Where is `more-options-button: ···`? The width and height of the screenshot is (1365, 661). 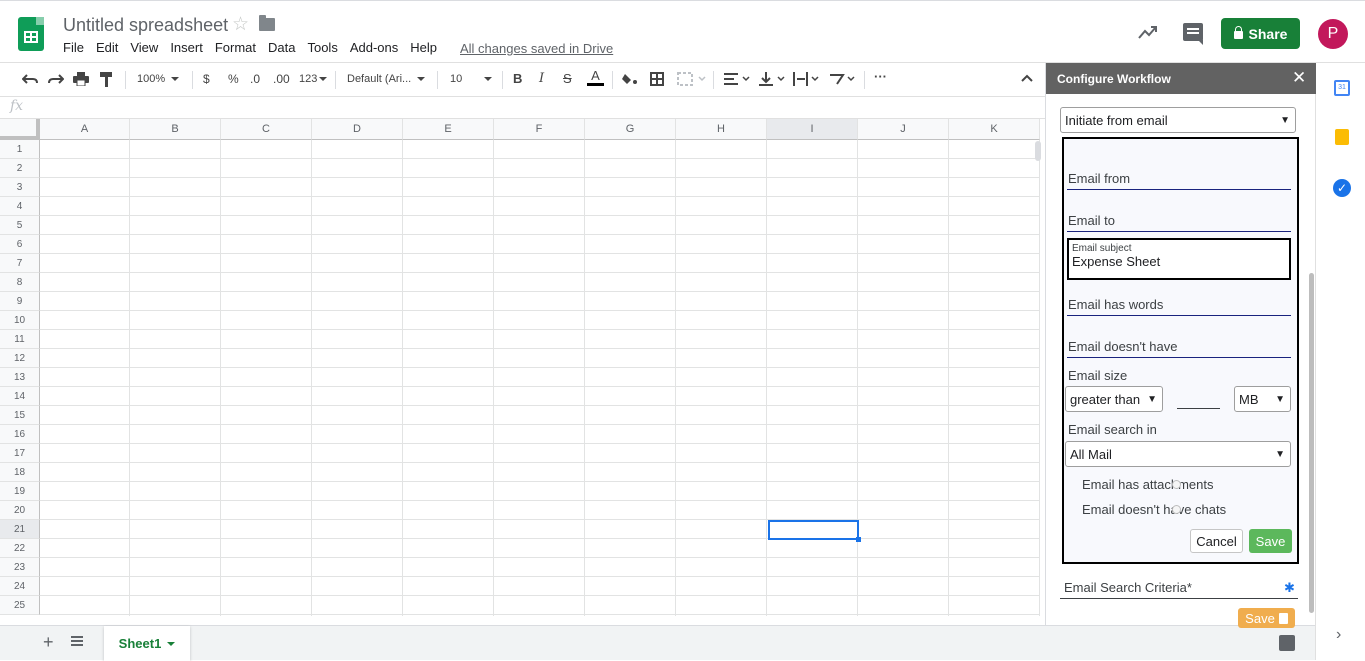
more-options-button: ··· is located at coordinates (880, 76).